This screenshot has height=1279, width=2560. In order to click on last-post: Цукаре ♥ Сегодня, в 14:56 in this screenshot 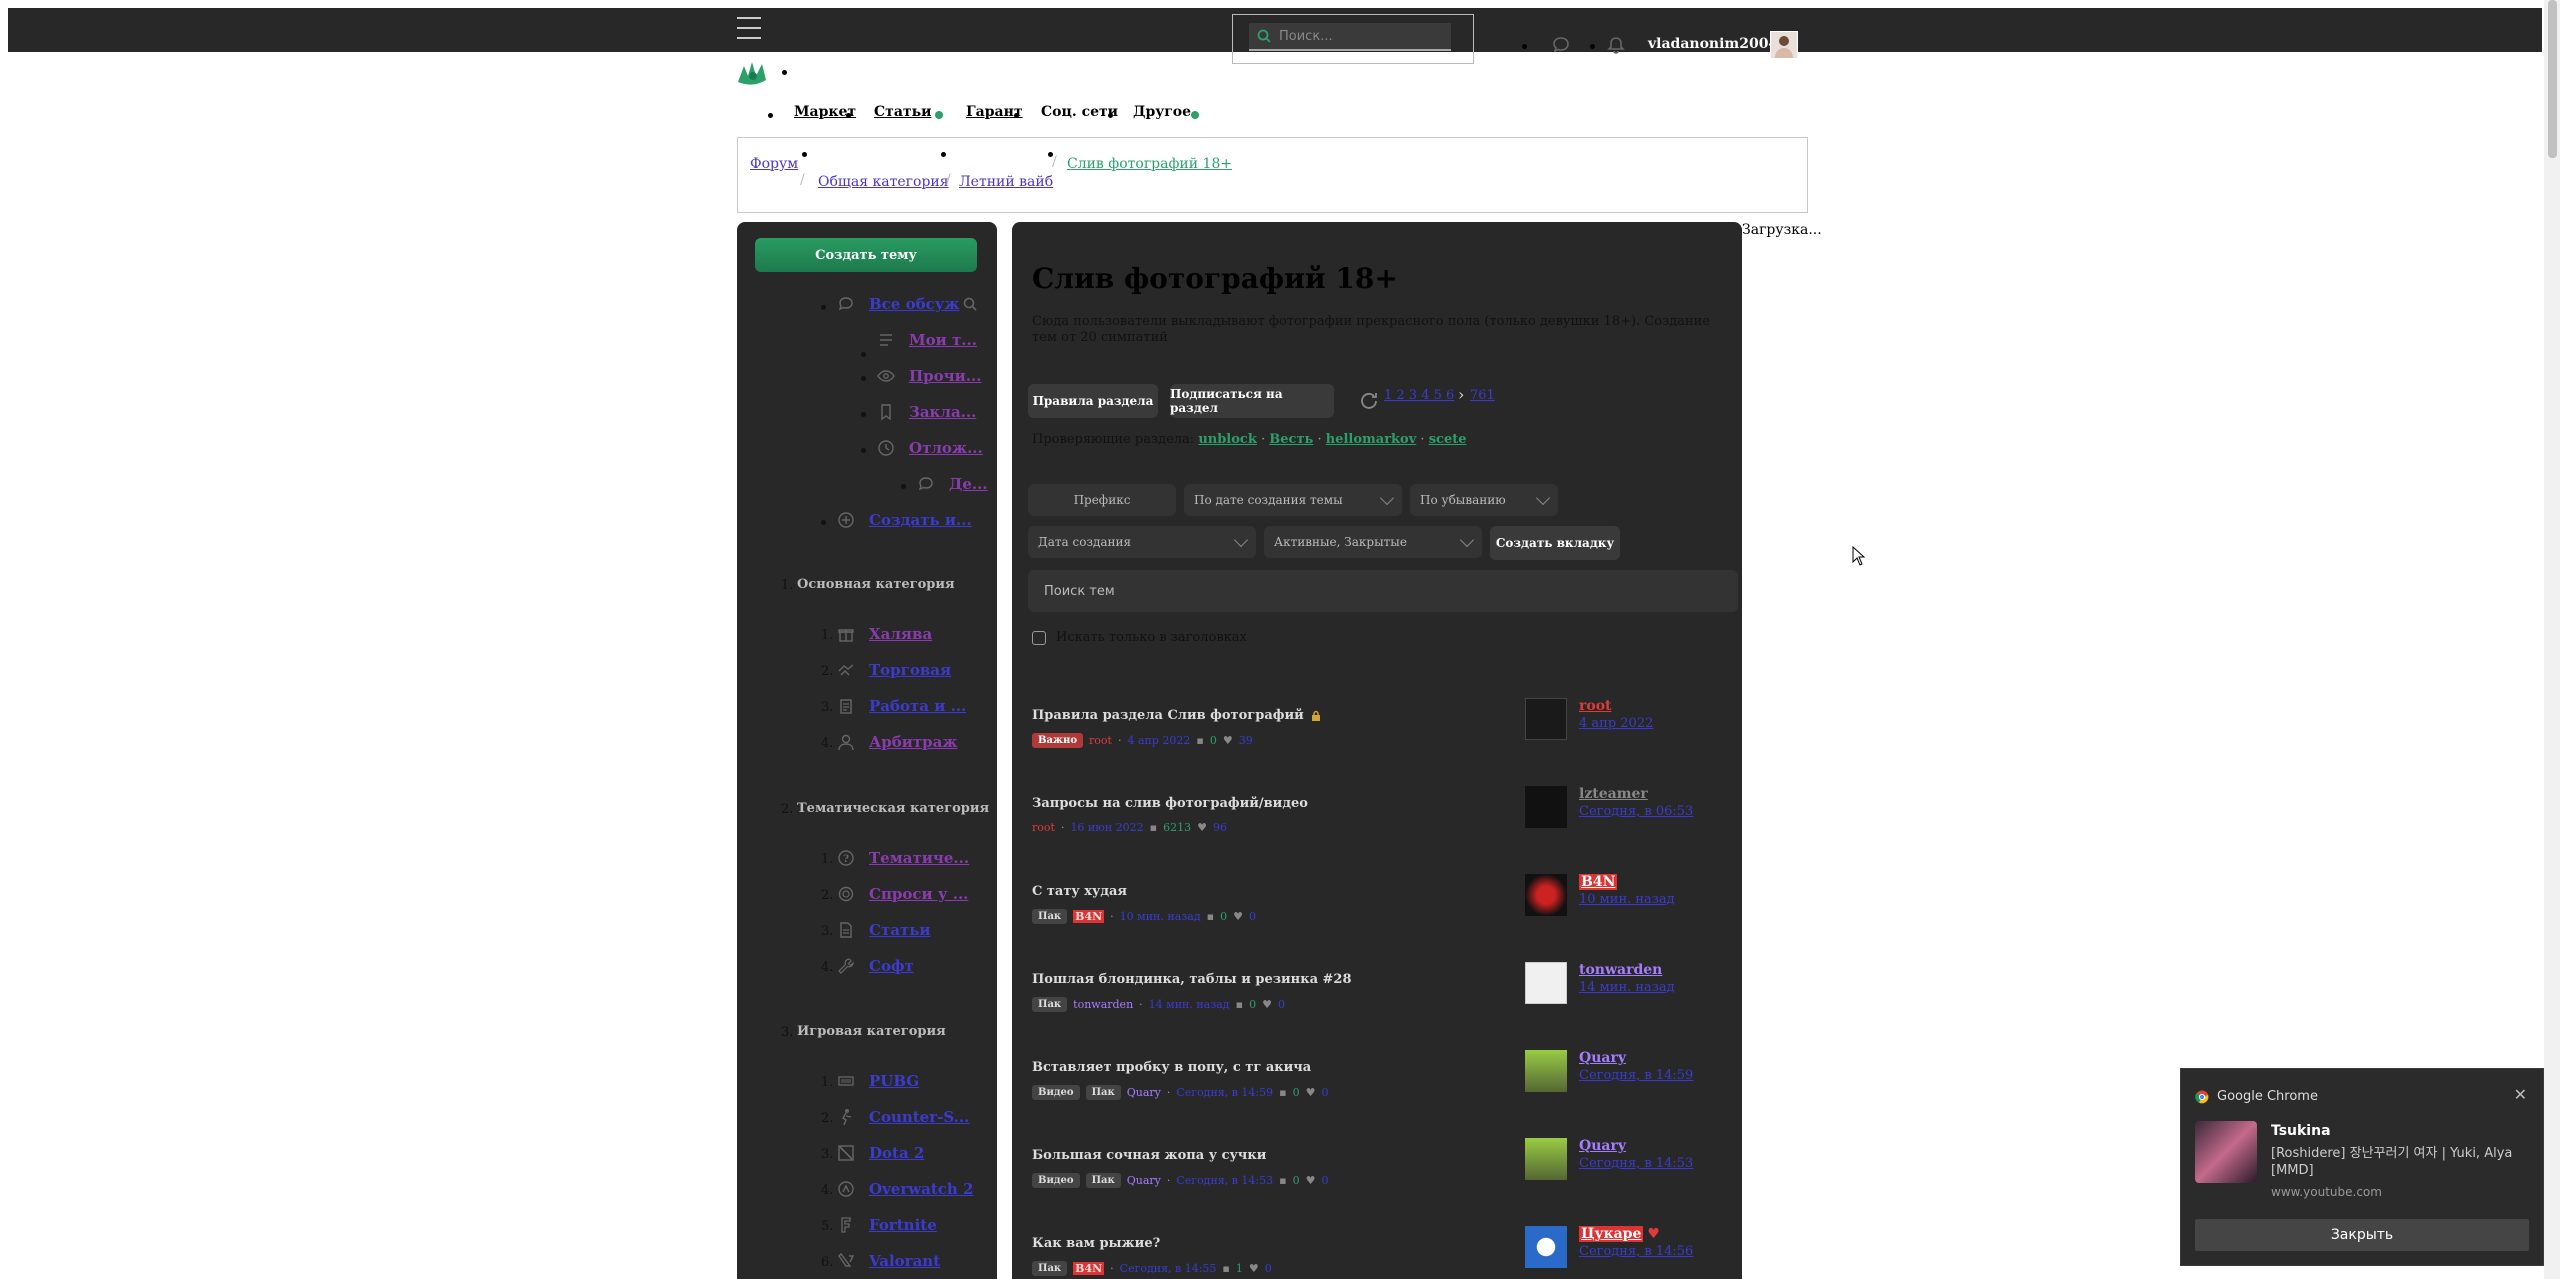, I will do `click(1609, 1247)`.